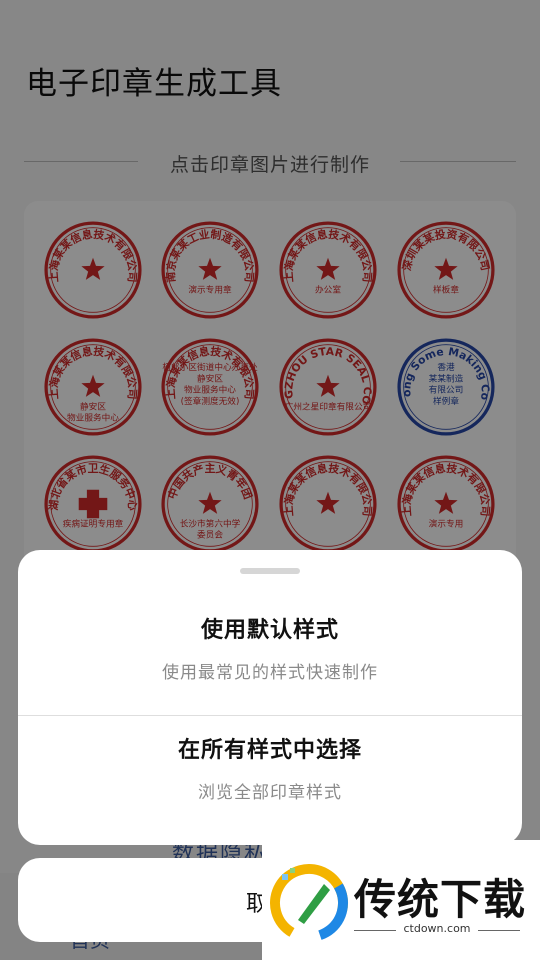  What do you see at coordinates (309, 903) in the screenshot?
I see `ctdown-logo-icon` at bounding box center [309, 903].